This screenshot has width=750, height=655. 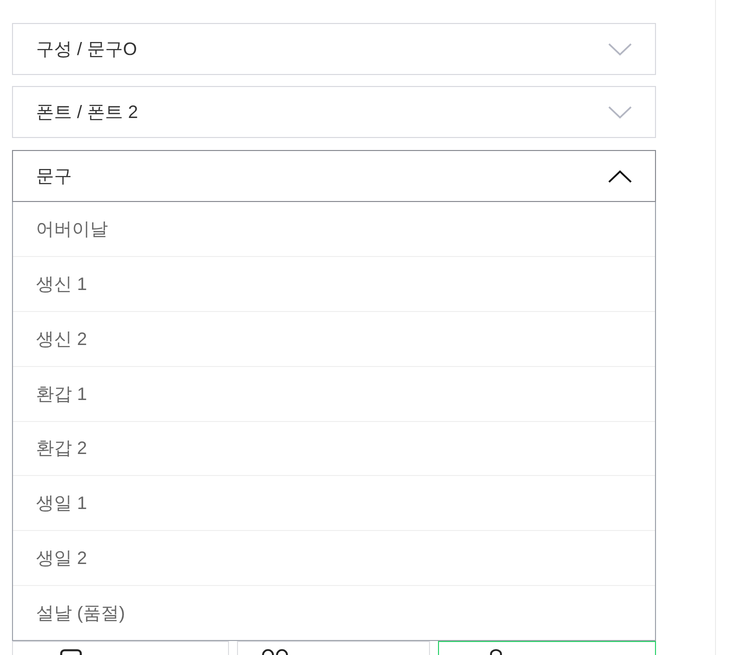 I want to click on select-dropdown: 문구, so click(x=334, y=176).